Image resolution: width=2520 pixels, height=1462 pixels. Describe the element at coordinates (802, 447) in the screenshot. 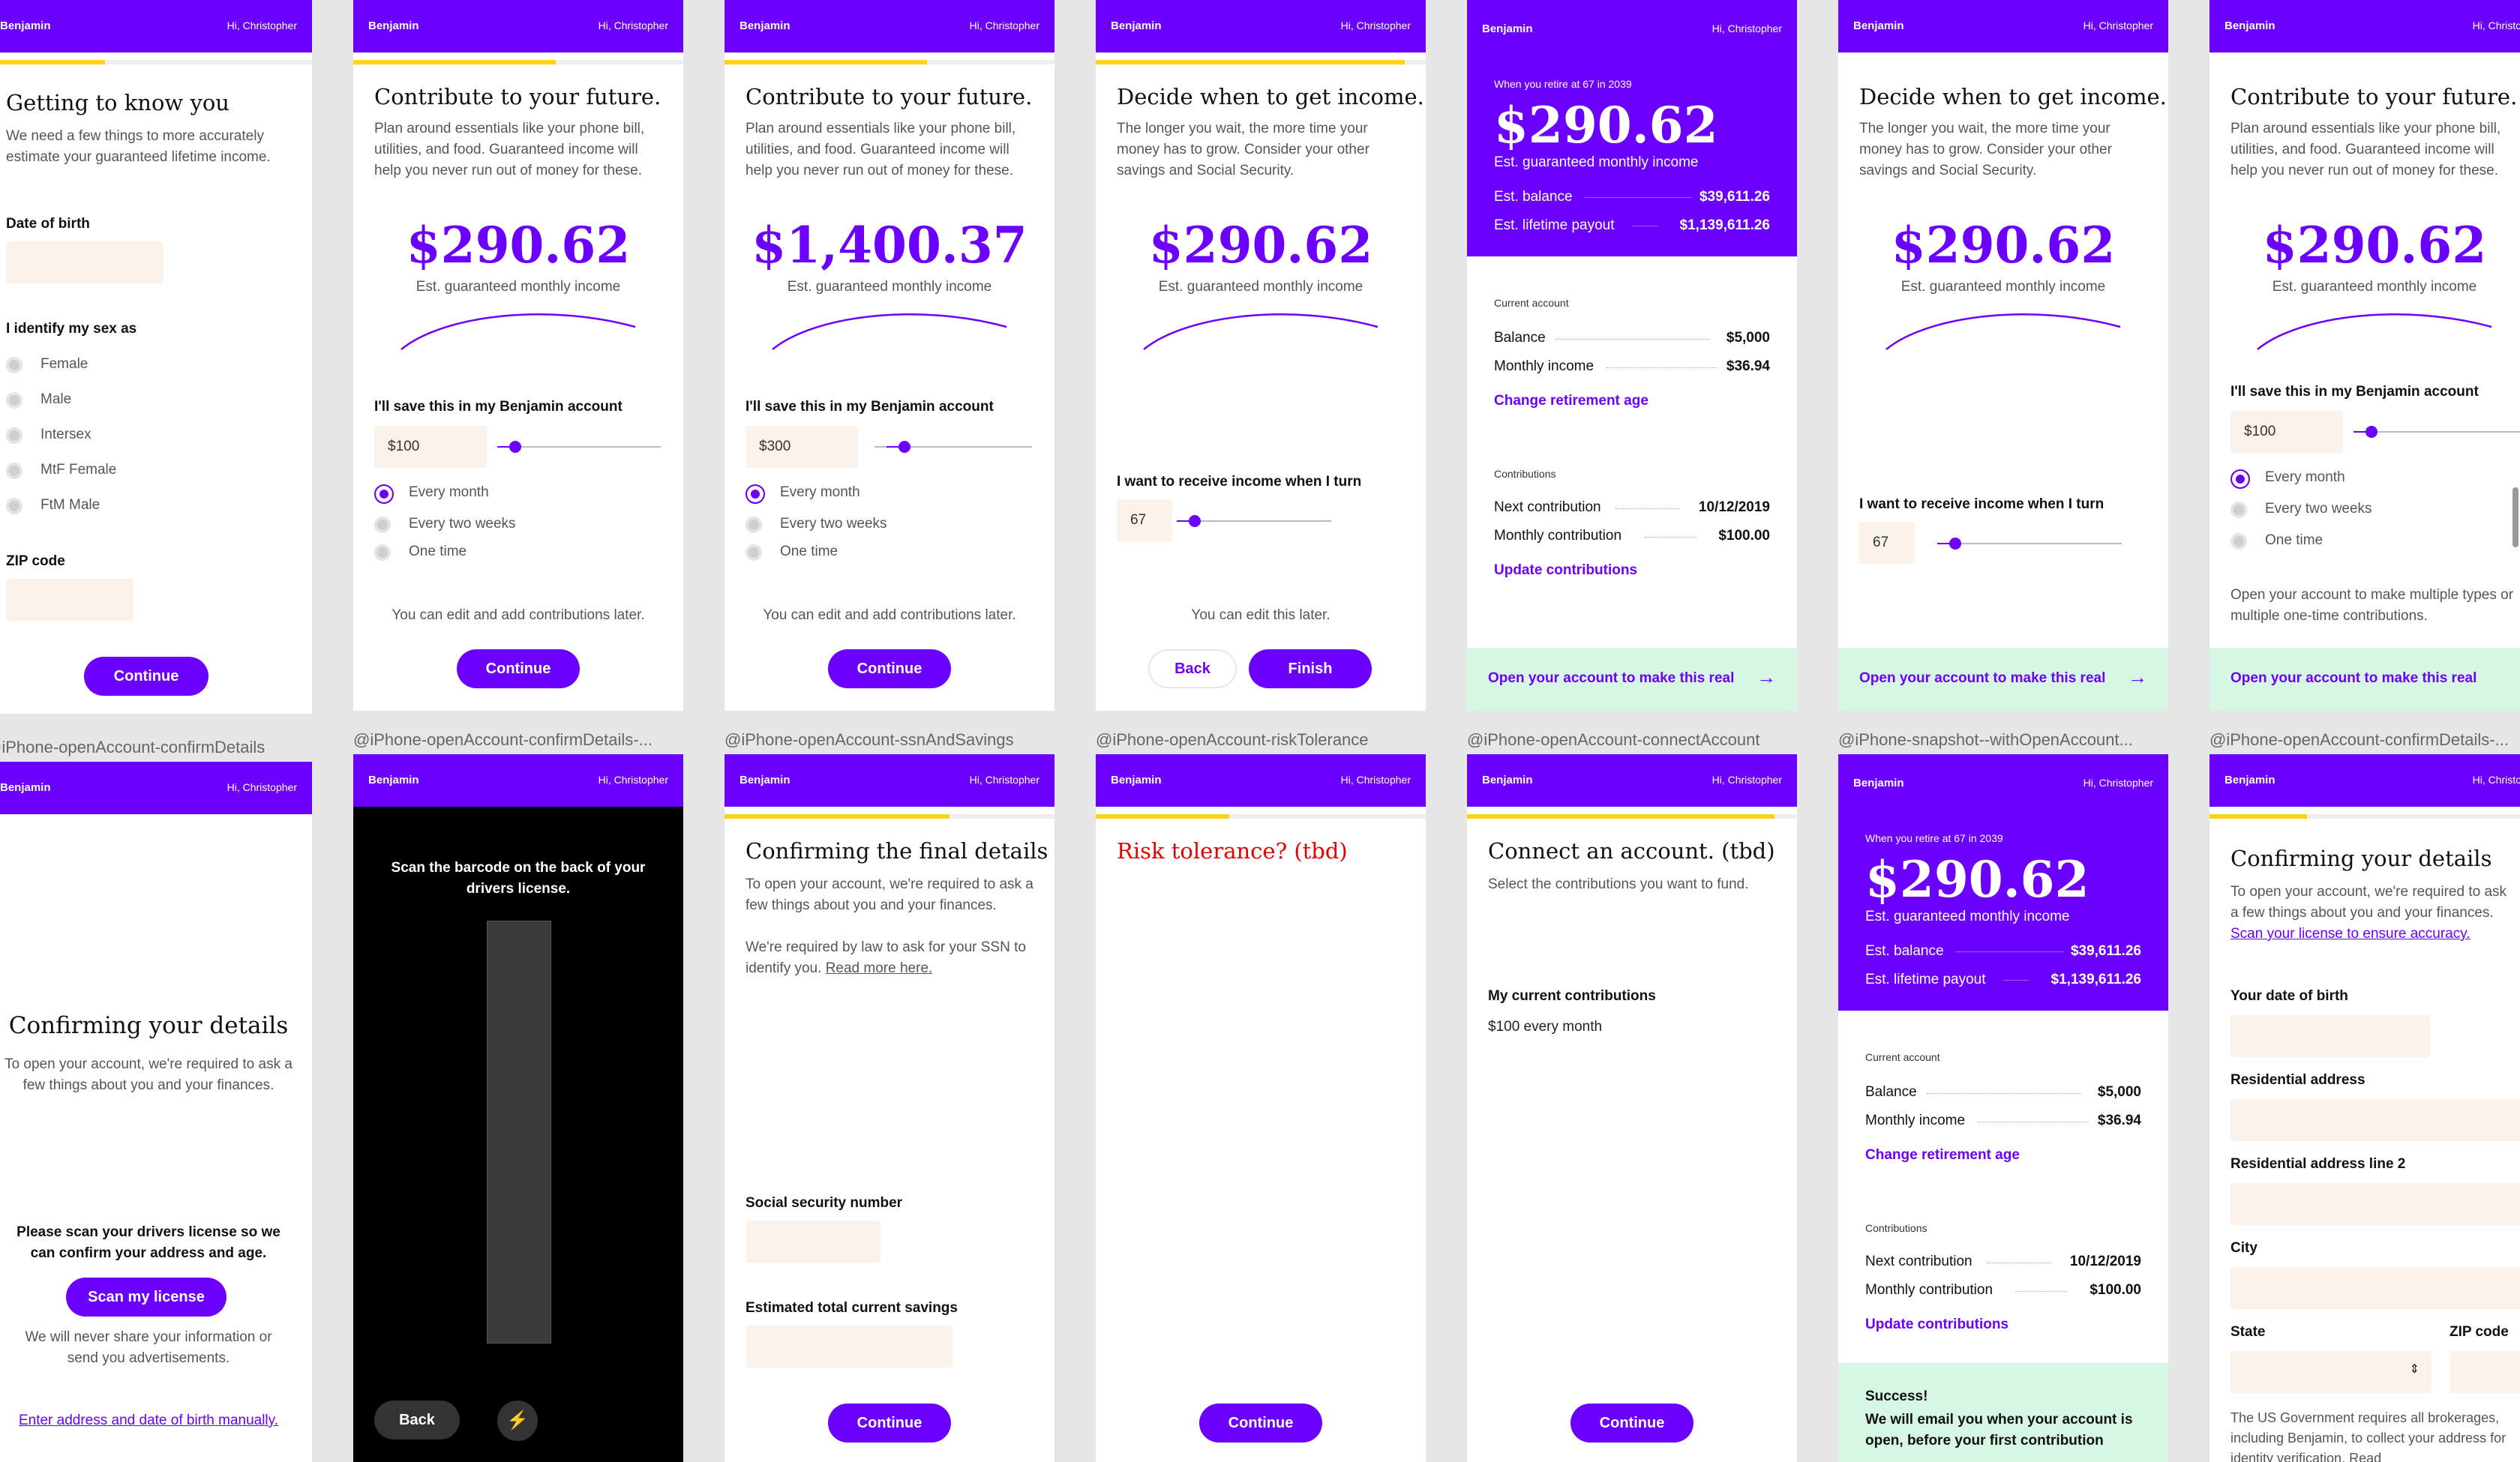

I see `contribution-amount-input: $300` at that location.